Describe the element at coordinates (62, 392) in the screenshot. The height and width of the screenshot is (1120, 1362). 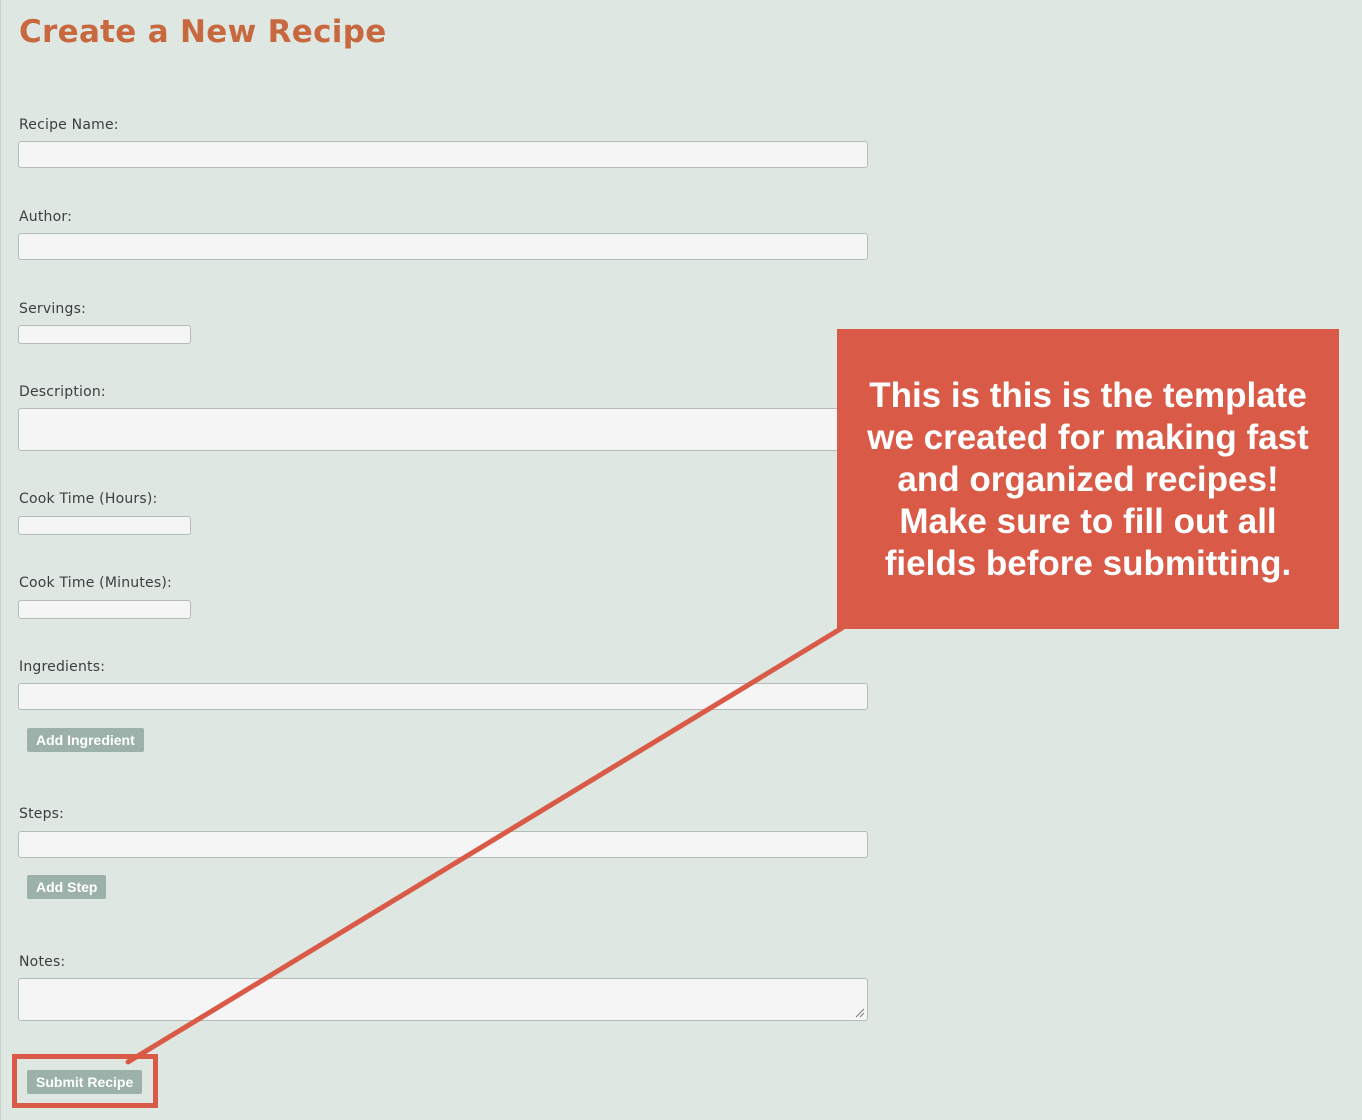
I see `description-label: Description:` at that location.